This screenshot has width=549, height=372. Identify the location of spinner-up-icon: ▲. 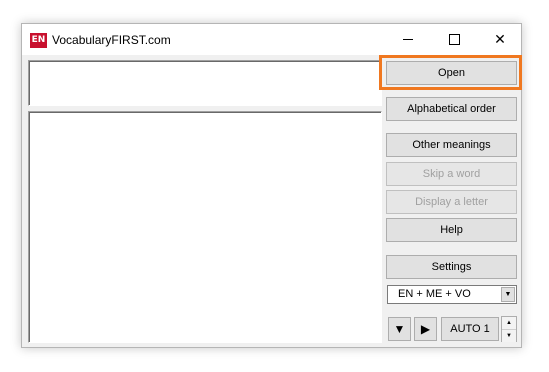
(509, 323).